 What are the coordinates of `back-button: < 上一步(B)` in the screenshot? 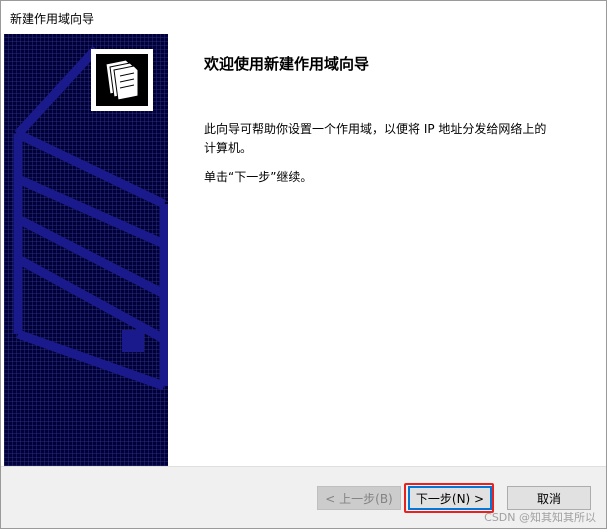 It's located at (359, 498).